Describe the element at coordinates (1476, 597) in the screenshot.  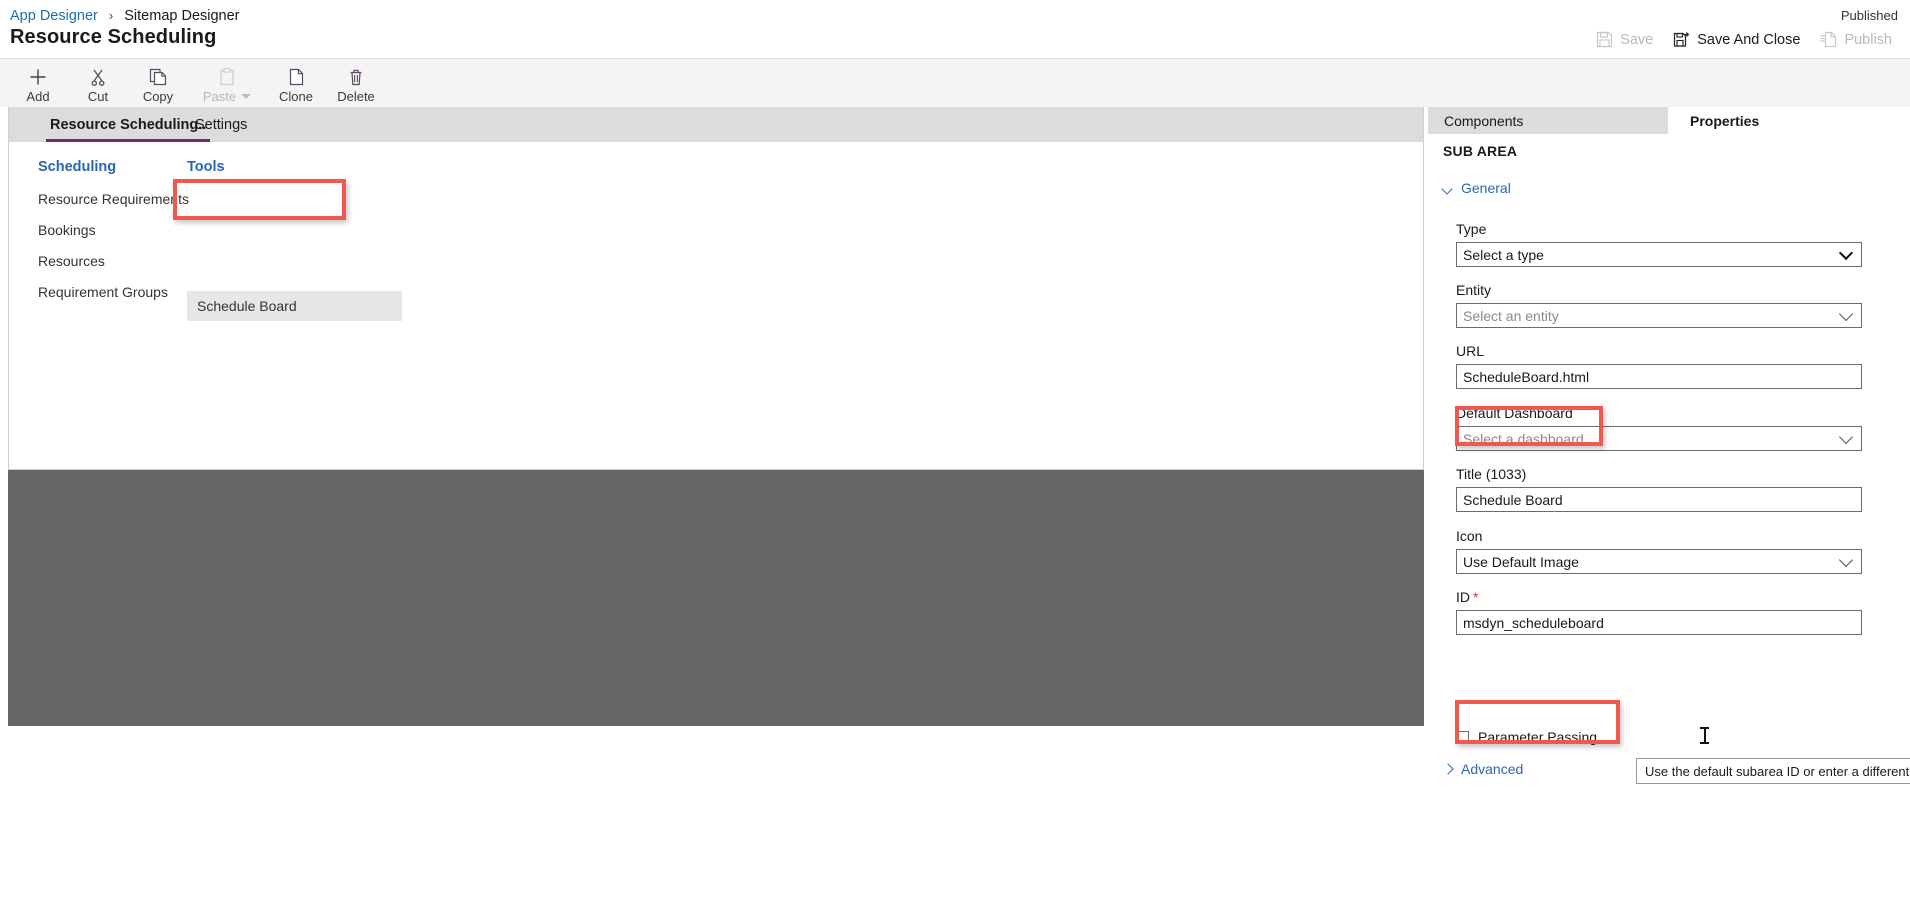
I see `required-marker: *` at that location.